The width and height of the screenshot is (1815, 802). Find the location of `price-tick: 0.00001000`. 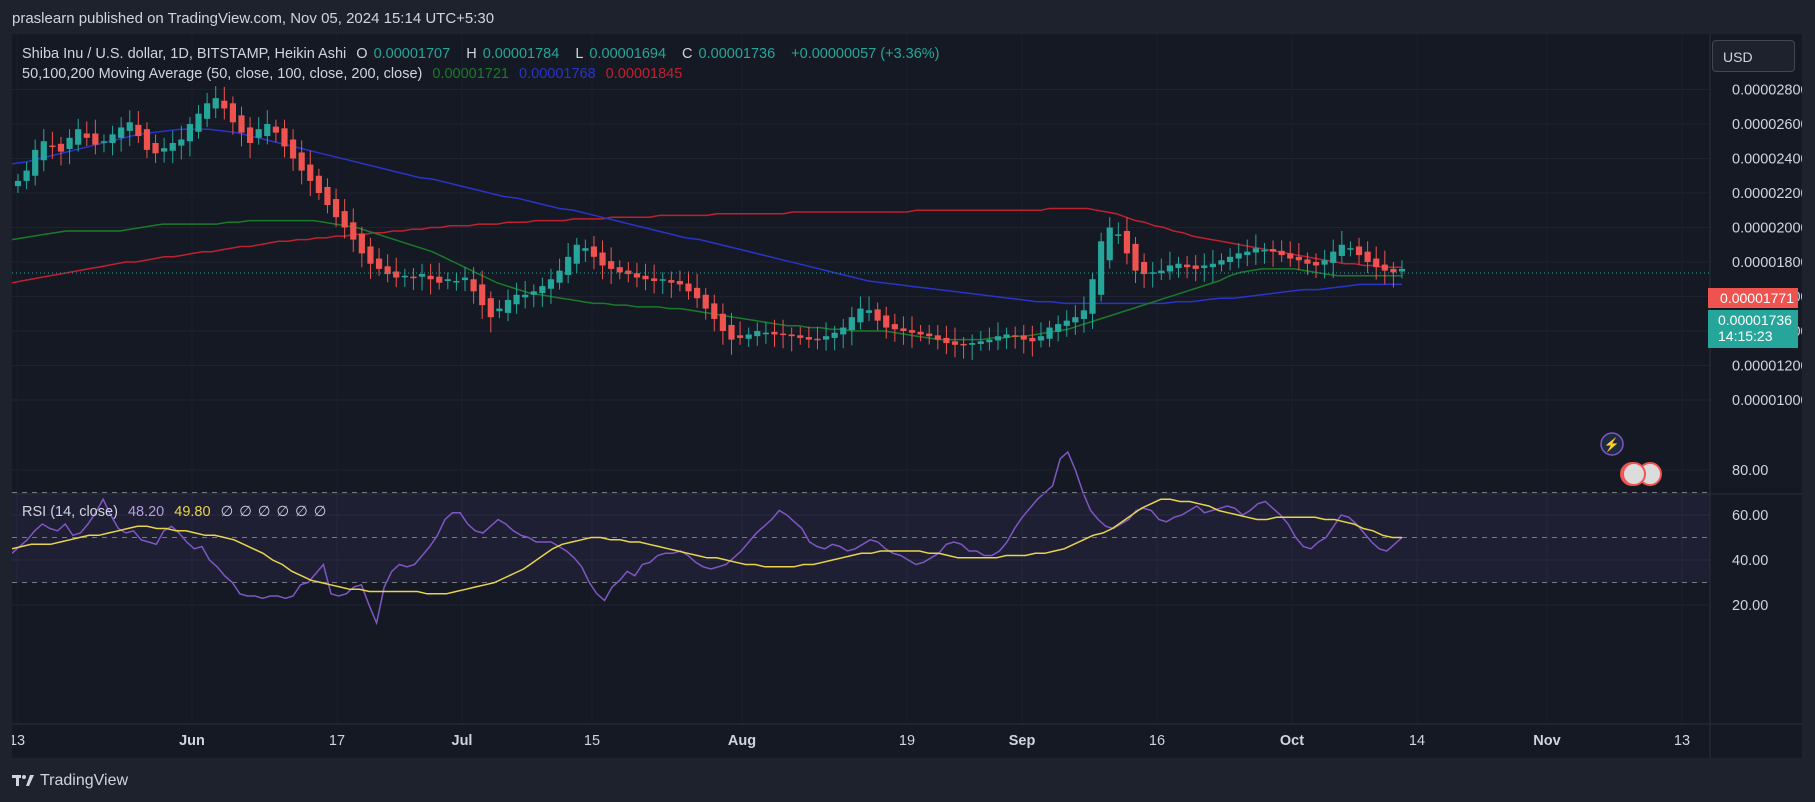

price-tick: 0.00001000 is located at coordinates (1767, 401).